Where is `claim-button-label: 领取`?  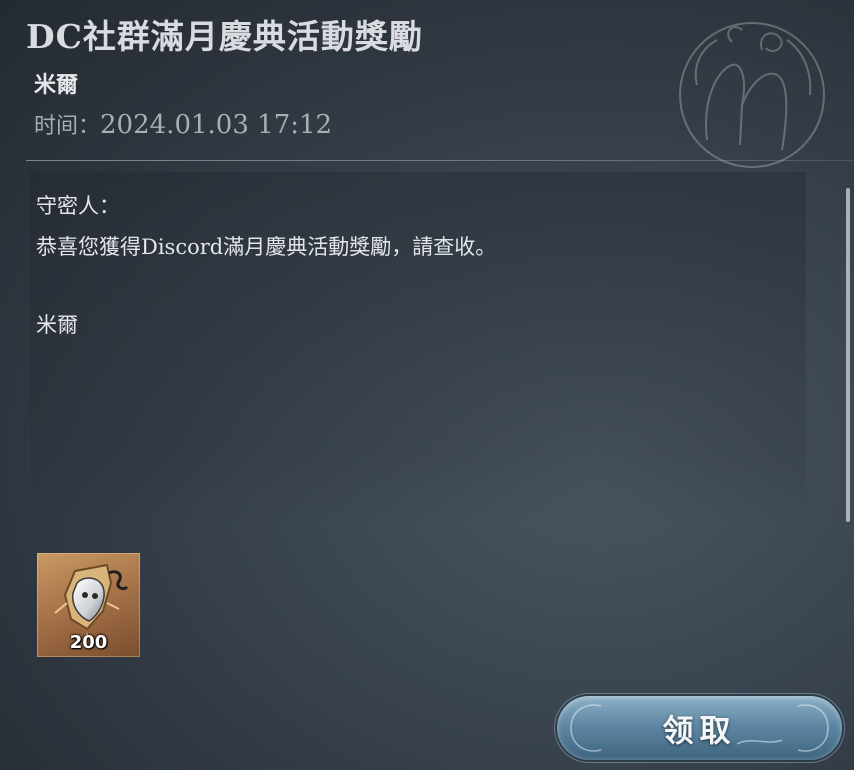 claim-button-label: 领取 is located at coordinates (699, 731).